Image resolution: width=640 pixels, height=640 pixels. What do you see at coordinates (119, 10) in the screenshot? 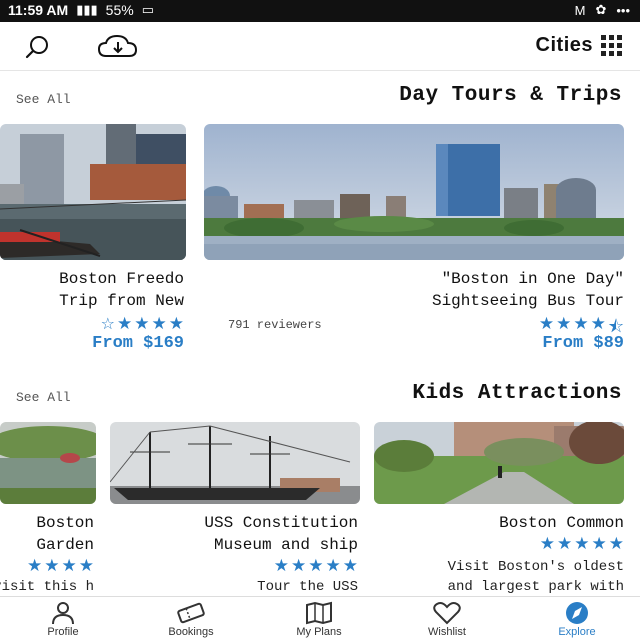
I see `battery-level: 55%` at bounding box center [119, 10].